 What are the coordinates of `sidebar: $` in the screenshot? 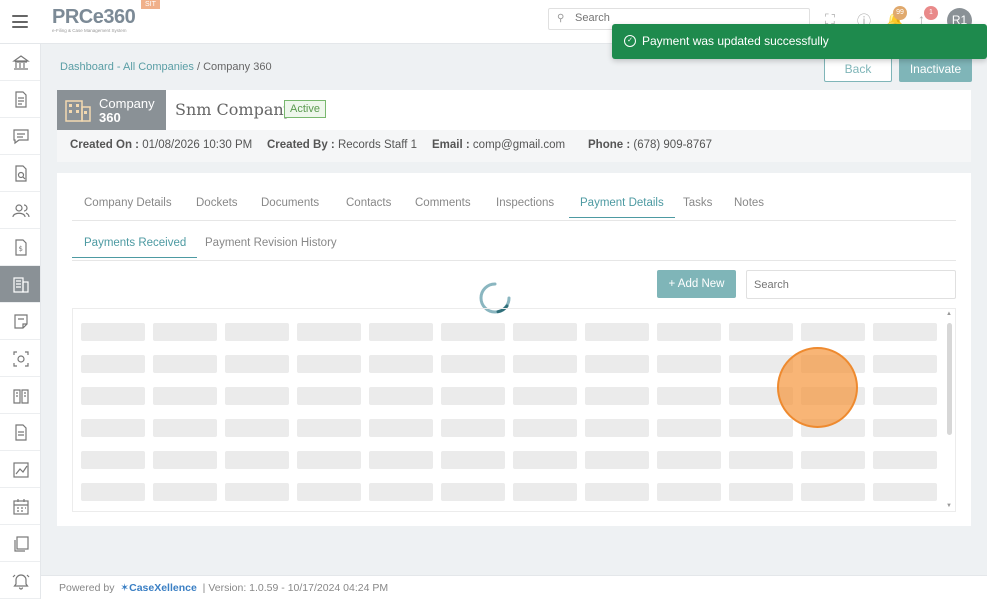 It's located at (20, 321).